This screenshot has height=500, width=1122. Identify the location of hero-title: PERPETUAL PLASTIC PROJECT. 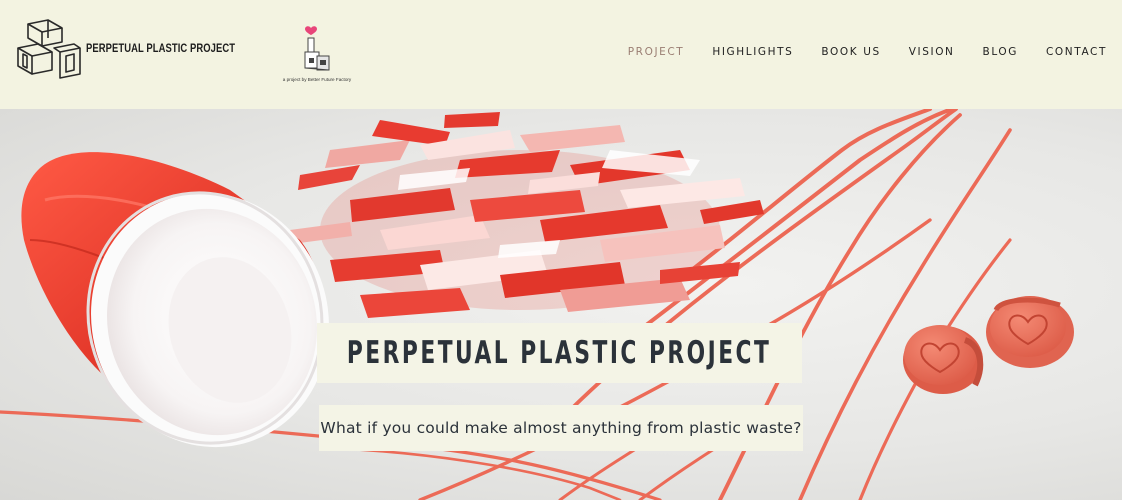
(559, 353).